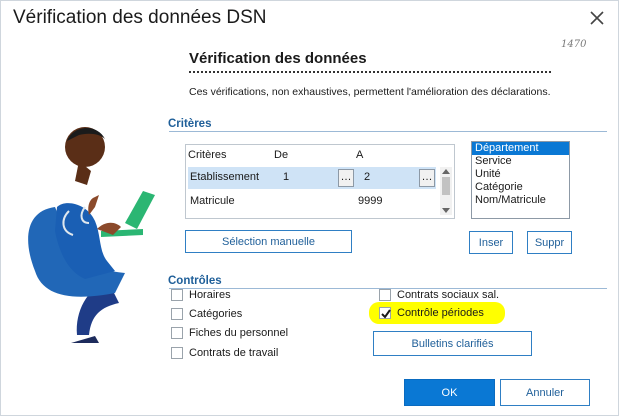  Describe the element at coordinates (370, 201) in the screenshot. I see `cell-a: 9999` at that location.